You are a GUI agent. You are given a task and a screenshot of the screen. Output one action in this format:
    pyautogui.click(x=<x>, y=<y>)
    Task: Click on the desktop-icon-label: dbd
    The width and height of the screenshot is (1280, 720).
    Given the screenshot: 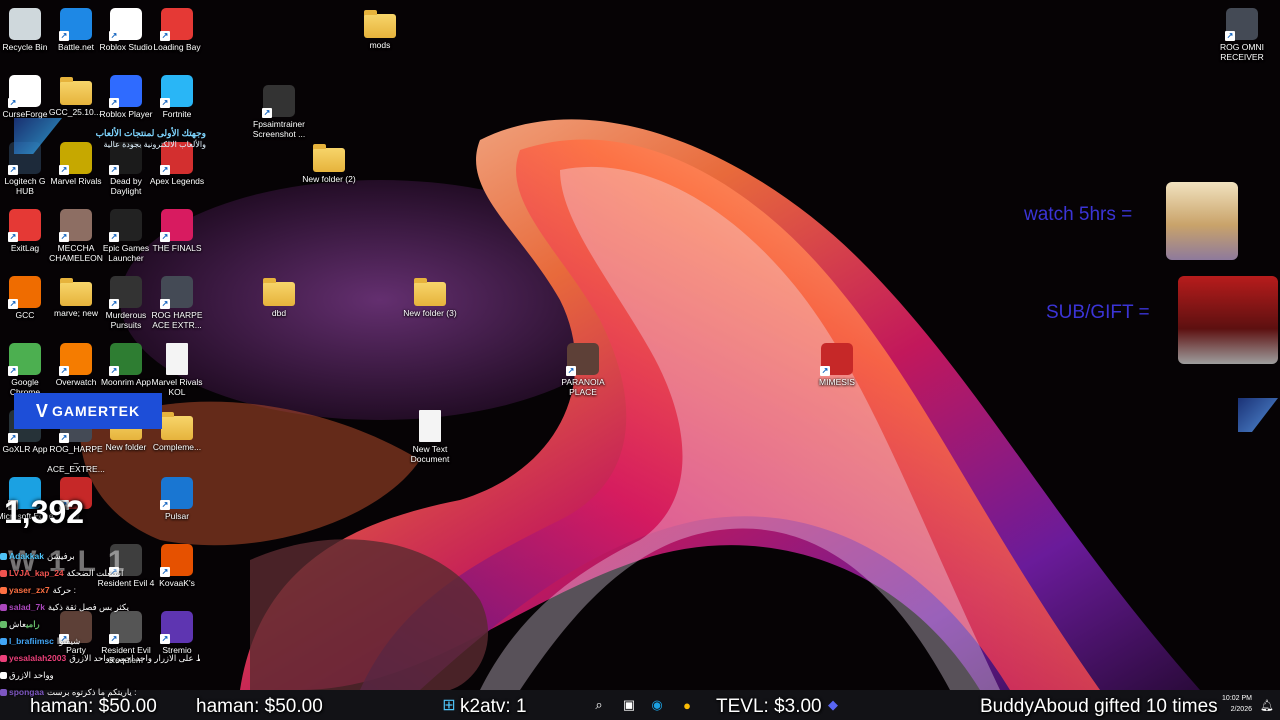 What is the action you would take?
    pyautogui.click(x=279, y=313)
    